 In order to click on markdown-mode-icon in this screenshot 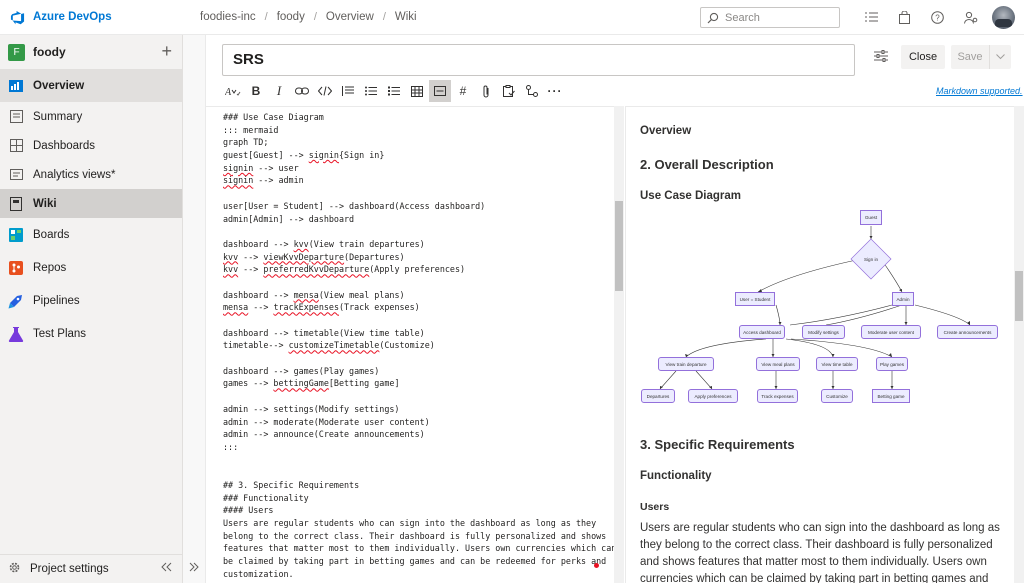, I will do `click(440, 91)`.